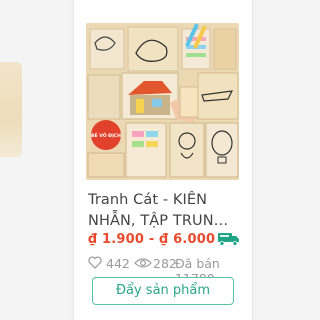  What do you see at coordinates (143, 263) in the screenshot?
I see `eye-icon` at bounding box center [143, 263].